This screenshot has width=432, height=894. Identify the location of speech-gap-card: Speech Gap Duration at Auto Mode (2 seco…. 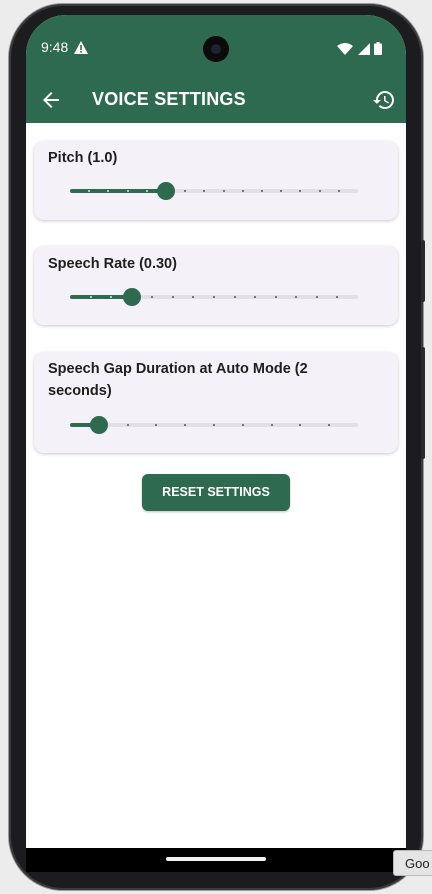
(216, 402).